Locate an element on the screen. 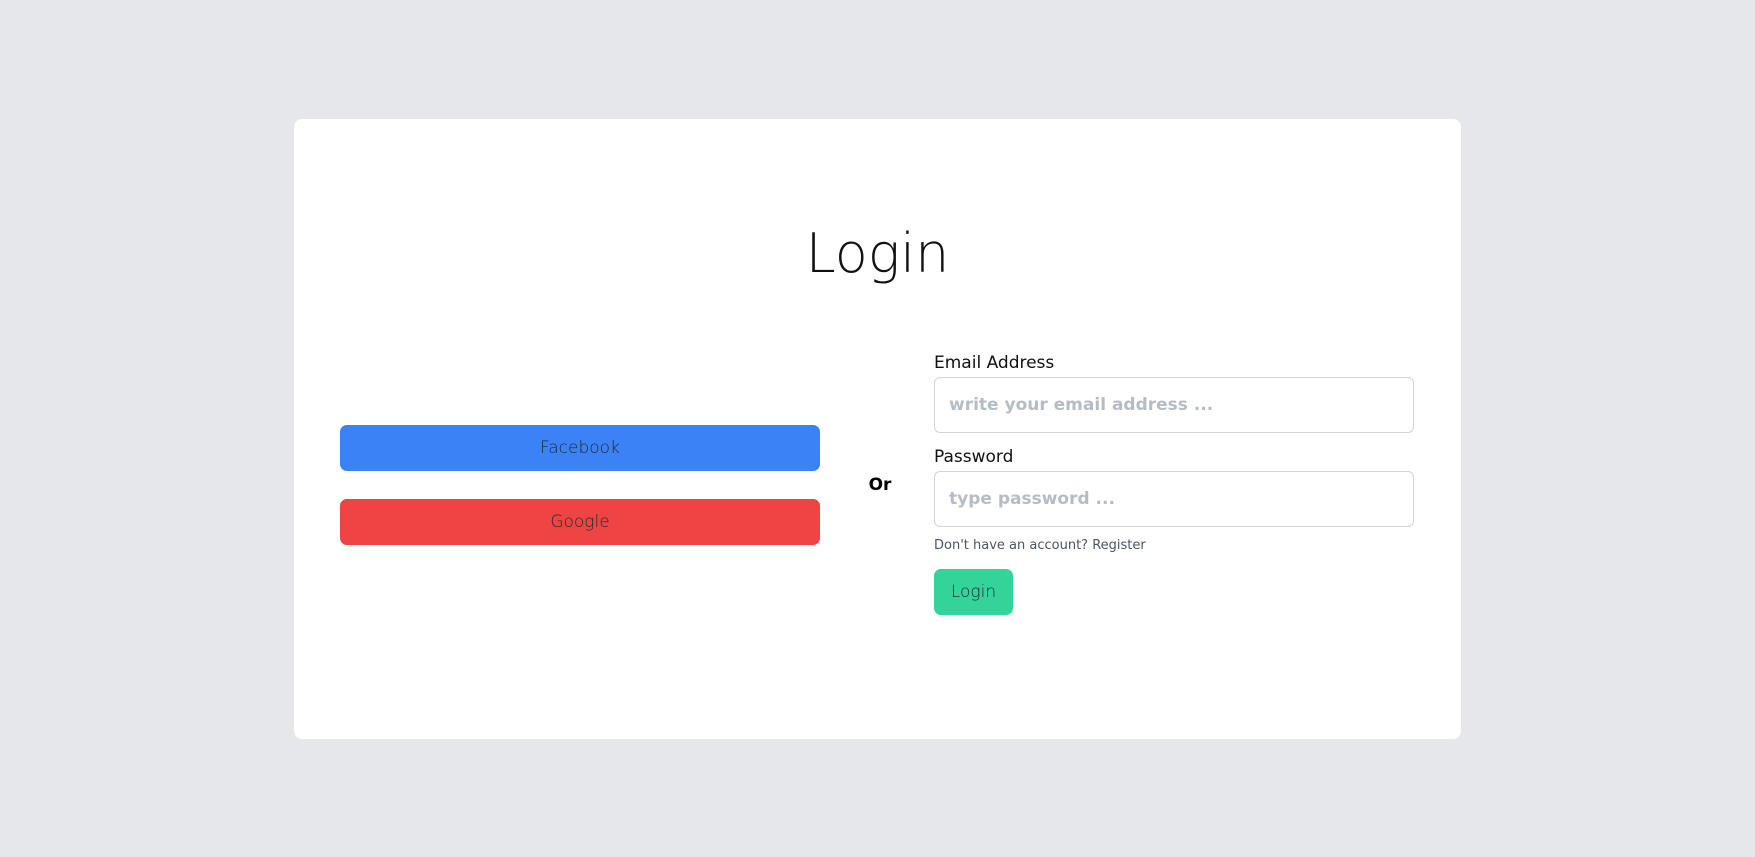 The width and height of the screenshot is (1755, 857). email-field is located at coordinates (1174, 405).